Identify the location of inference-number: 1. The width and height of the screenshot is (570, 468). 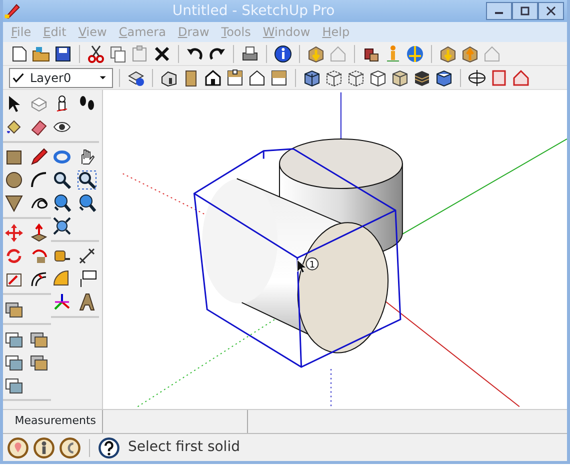
(312, 265).